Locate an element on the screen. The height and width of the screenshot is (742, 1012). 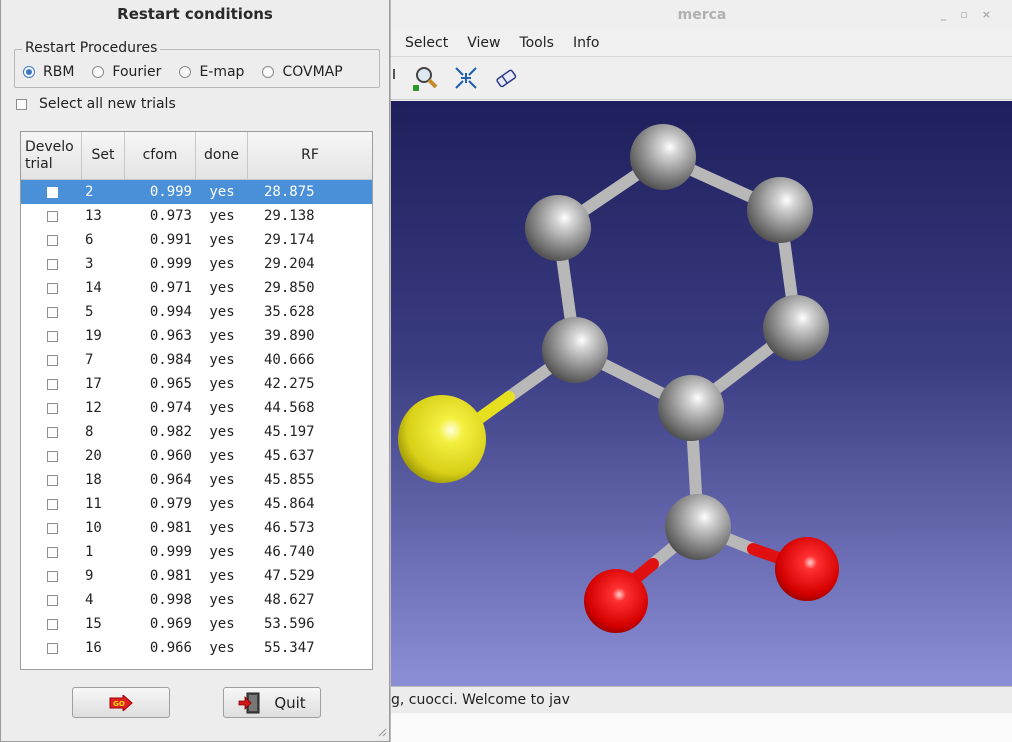
partial-icon is located at coordinates (396, 78).